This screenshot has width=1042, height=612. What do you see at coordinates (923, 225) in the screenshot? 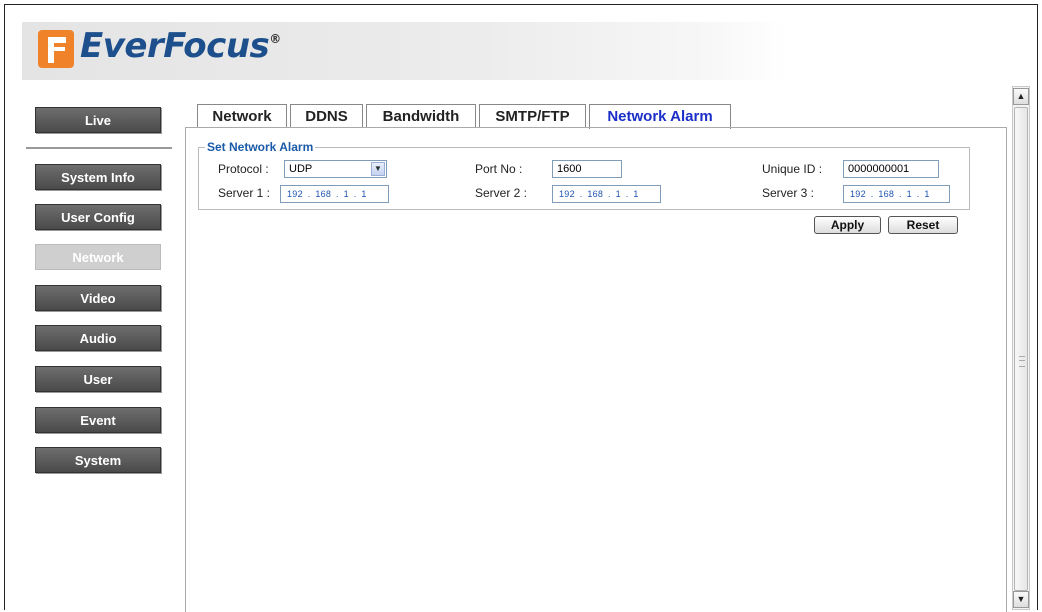
I see `reset-button: Reset` at bounding box center [923, 225].